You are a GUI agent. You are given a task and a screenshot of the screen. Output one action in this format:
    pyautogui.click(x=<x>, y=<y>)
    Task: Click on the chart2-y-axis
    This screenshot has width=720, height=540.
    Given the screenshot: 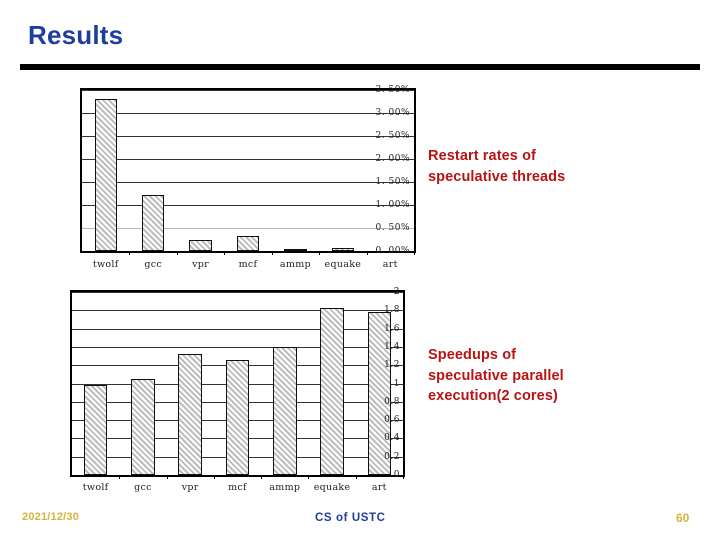 What is the action you would take?
    pyautogui.click(x=43, y=382)
    